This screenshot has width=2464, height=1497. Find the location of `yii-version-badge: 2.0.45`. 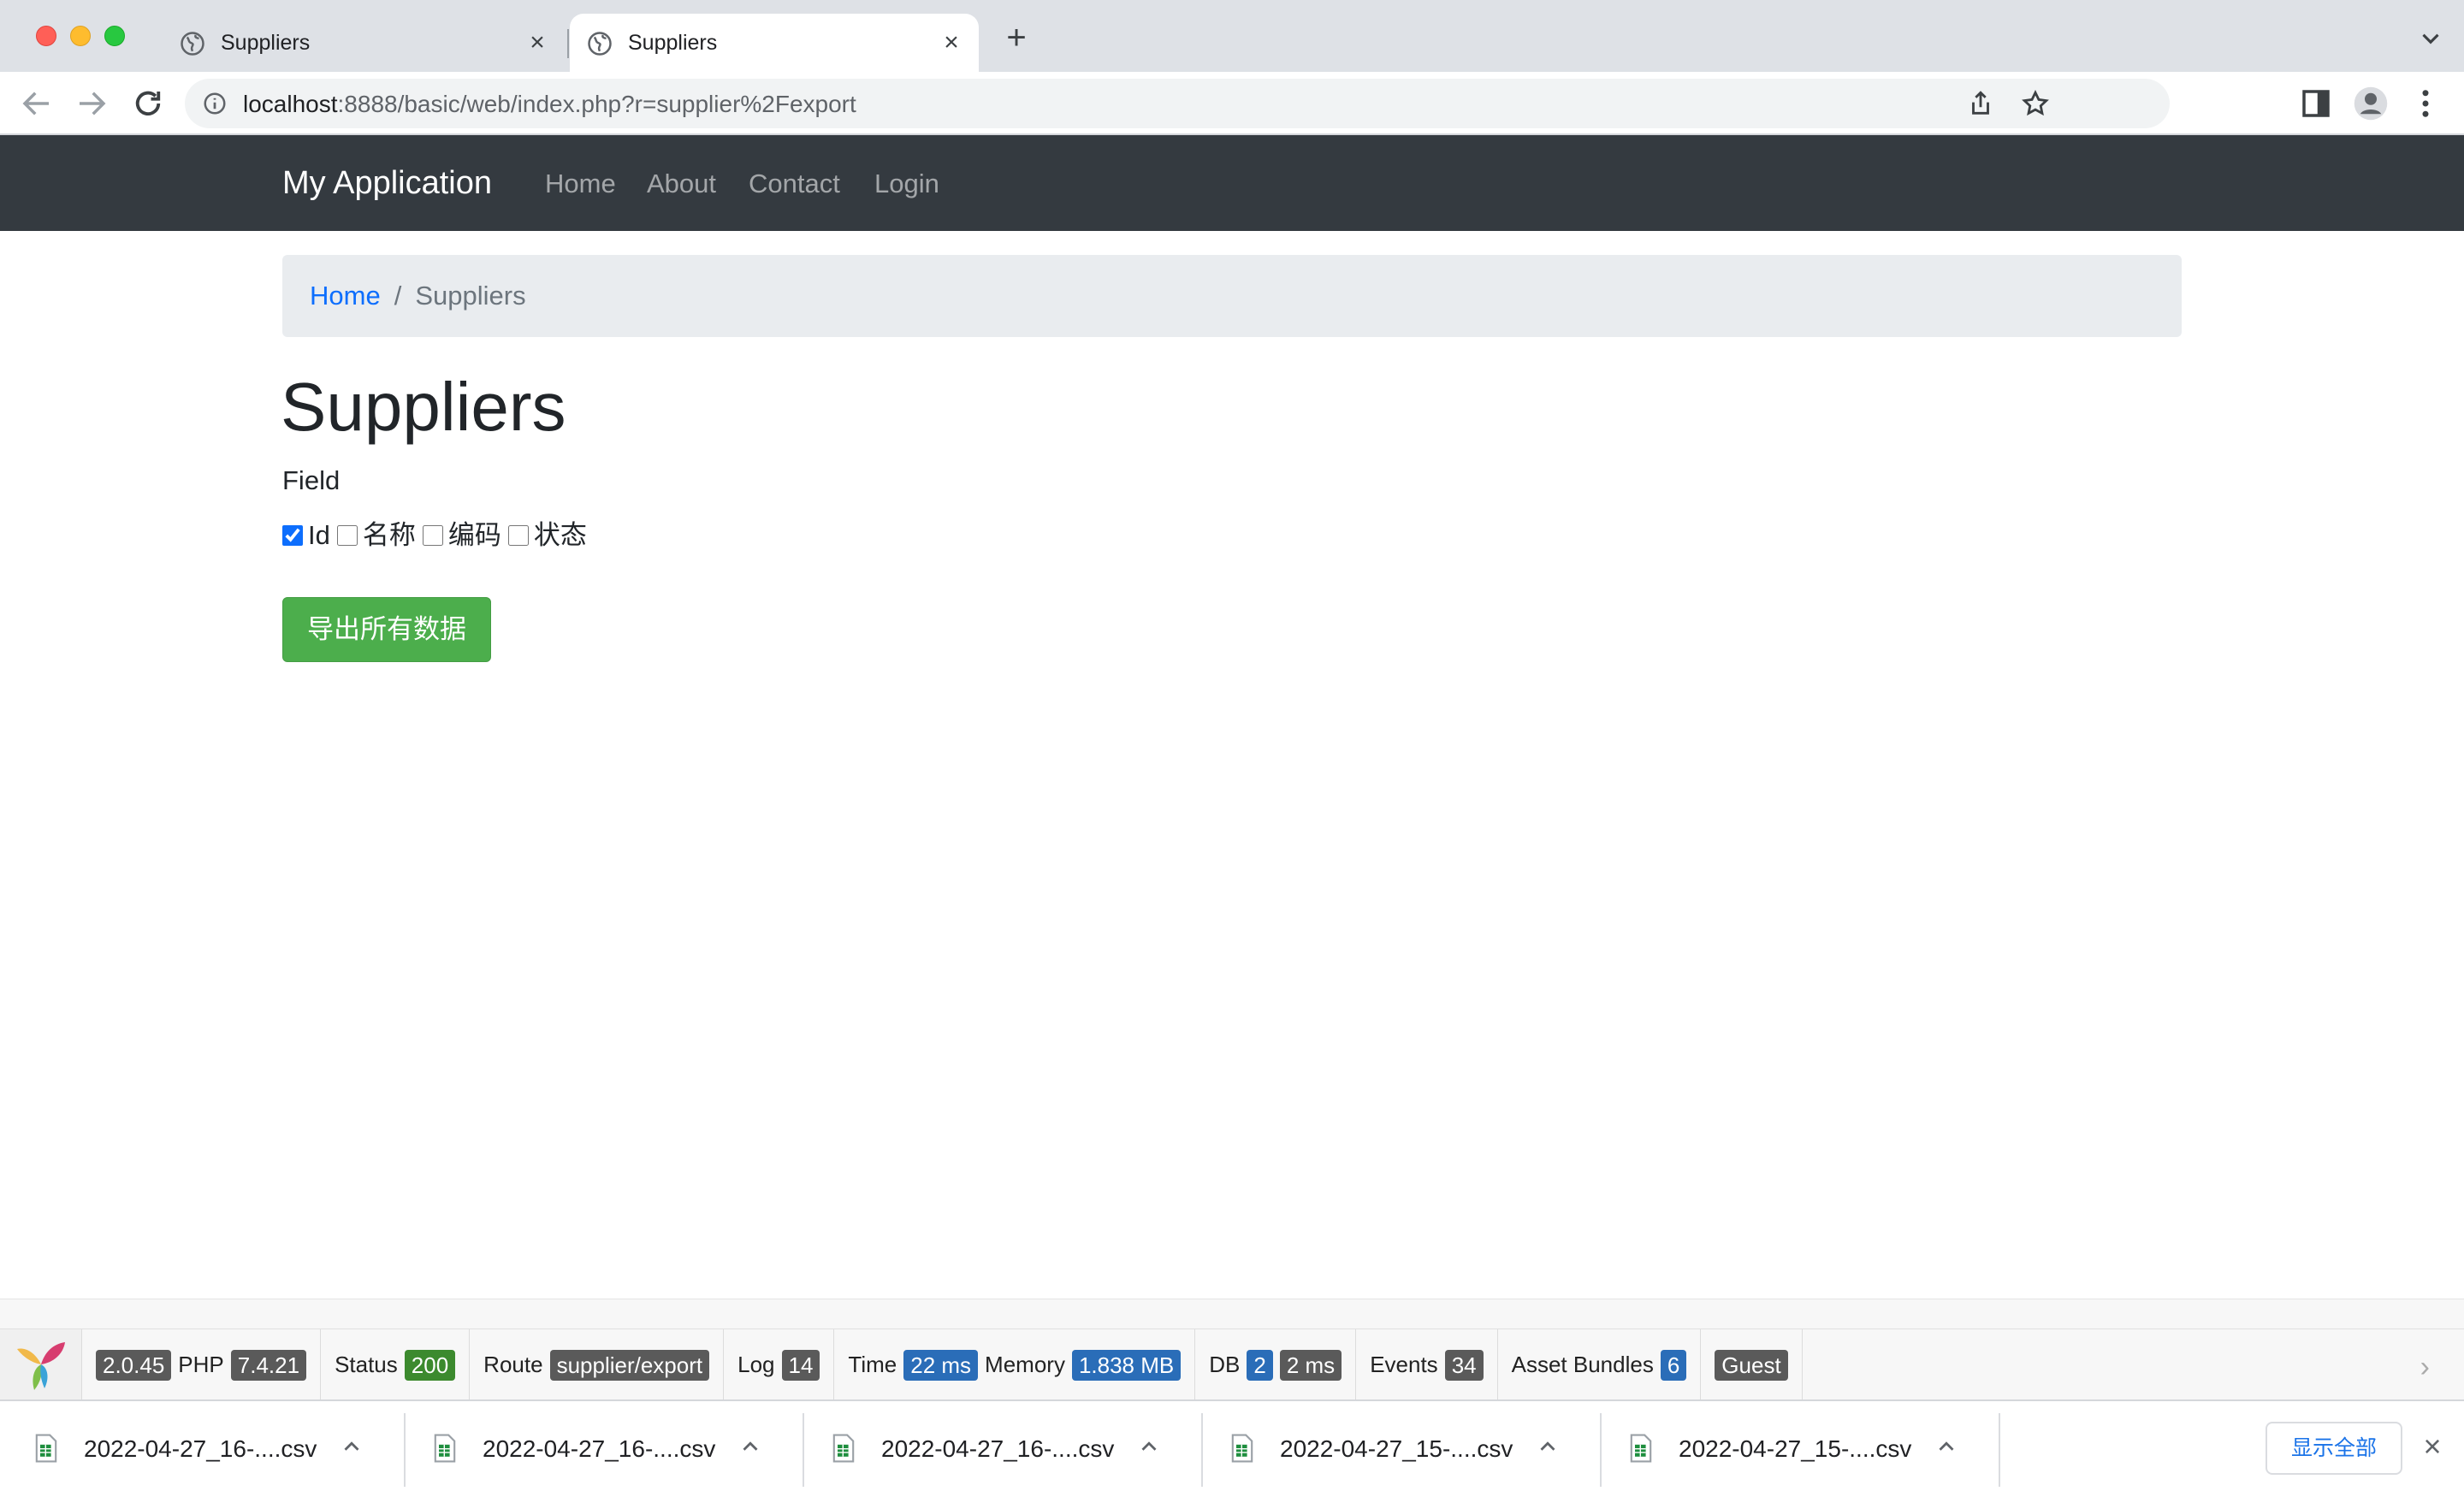

yii-version-badge: 2.0.45 is located at coordinates (134, 1365).